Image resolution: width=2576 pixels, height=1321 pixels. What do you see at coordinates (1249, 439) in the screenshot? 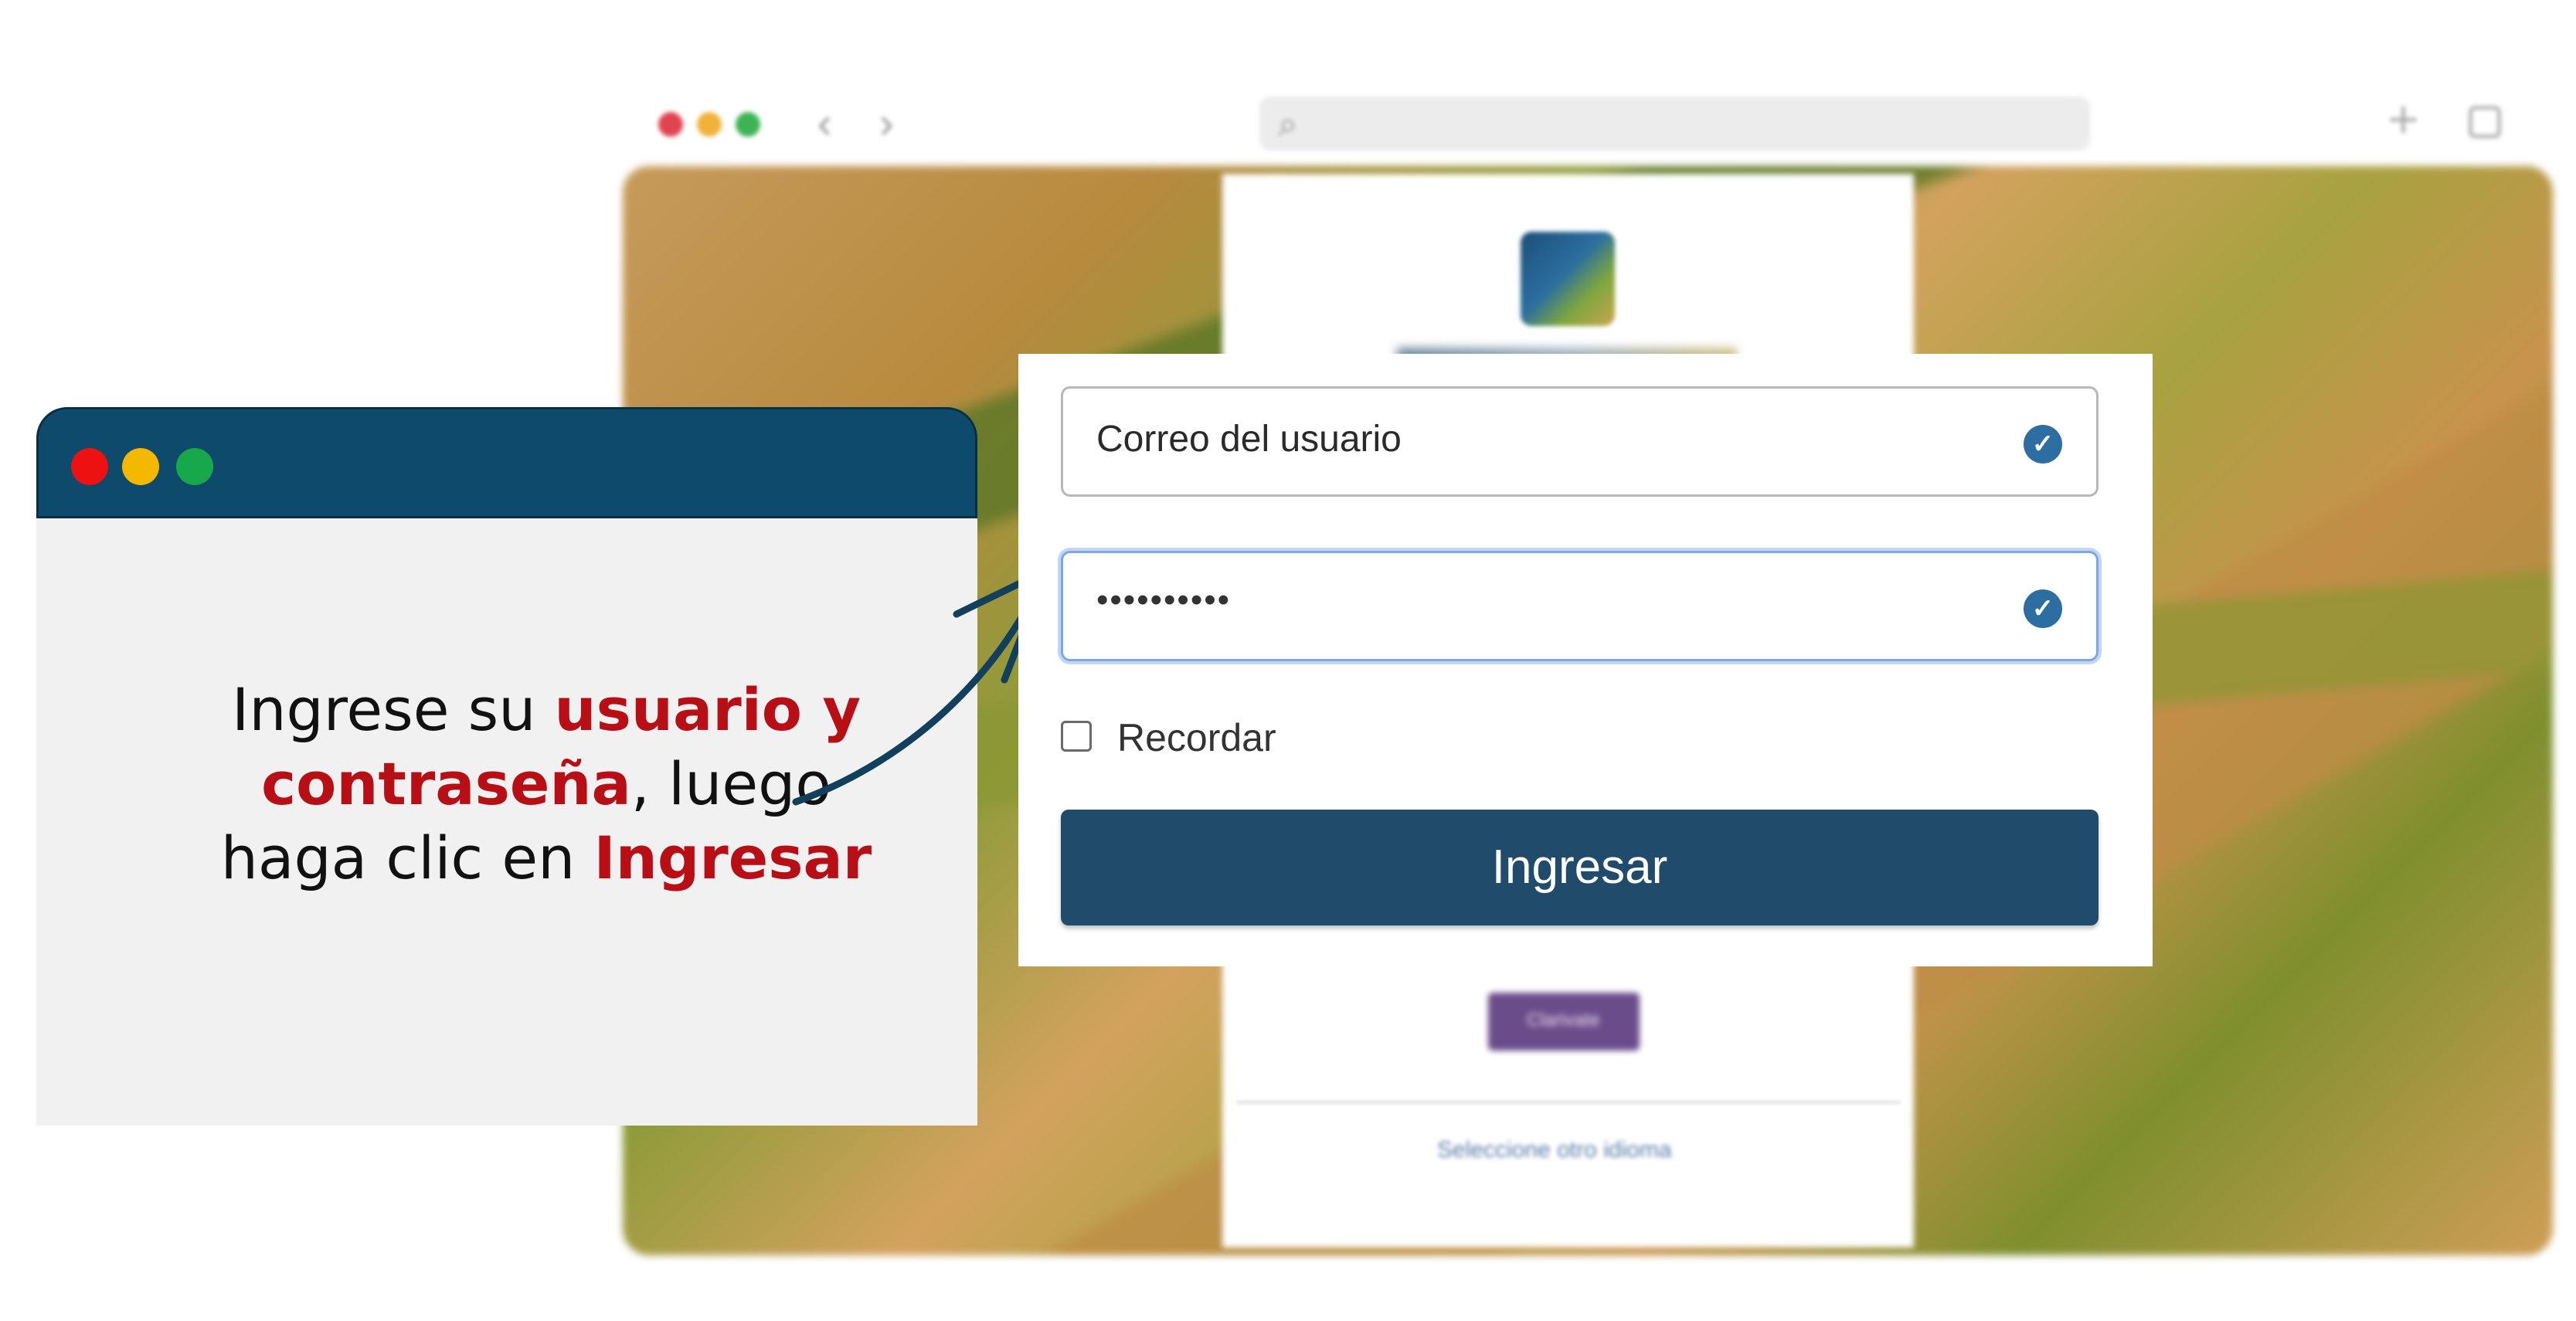
I see `email-value: Correo del usuario` at bounding box center [1249, 439].